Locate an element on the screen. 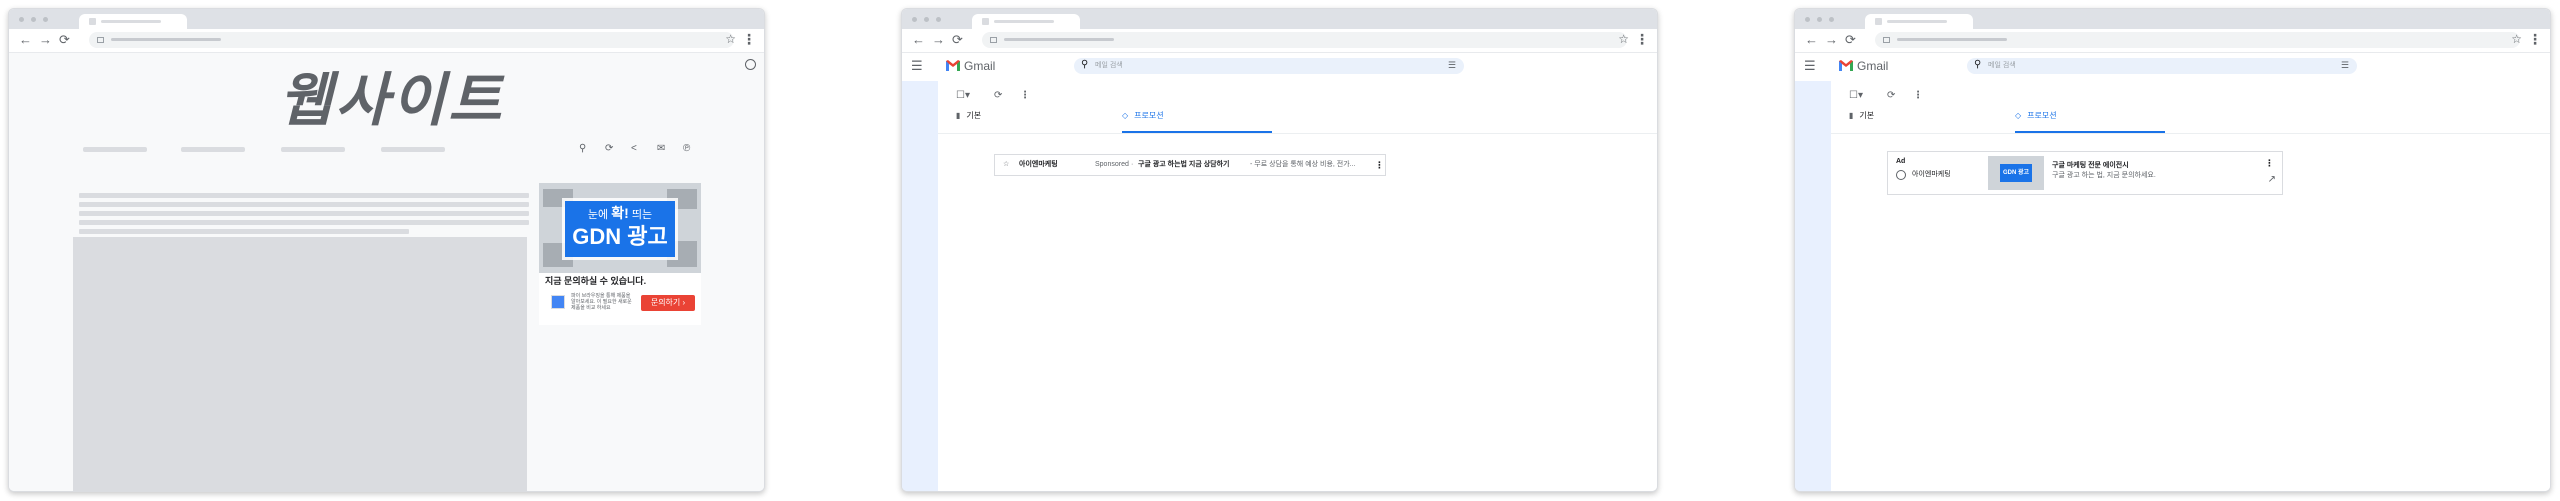 Image resolution: width=2560 pixels, height=501 pixels. tab-strip is located at coordinates (1279, 19).